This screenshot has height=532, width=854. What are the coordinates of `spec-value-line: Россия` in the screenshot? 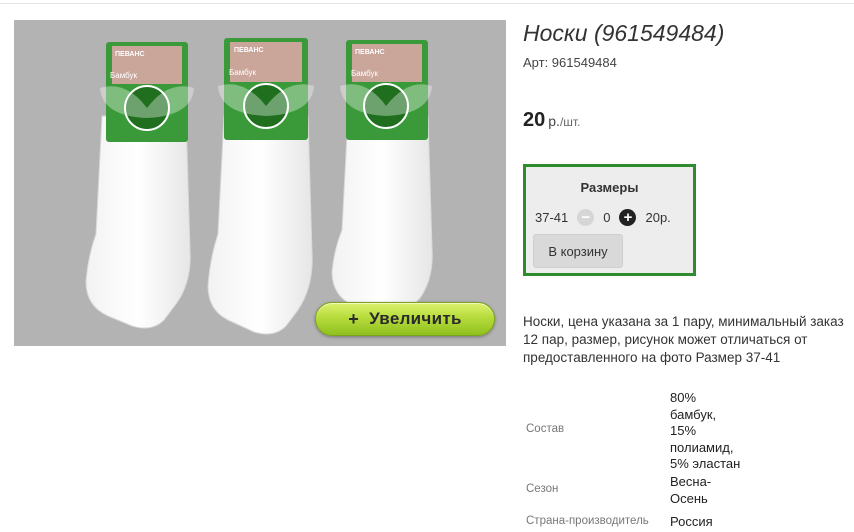 It's located at (691, 521).